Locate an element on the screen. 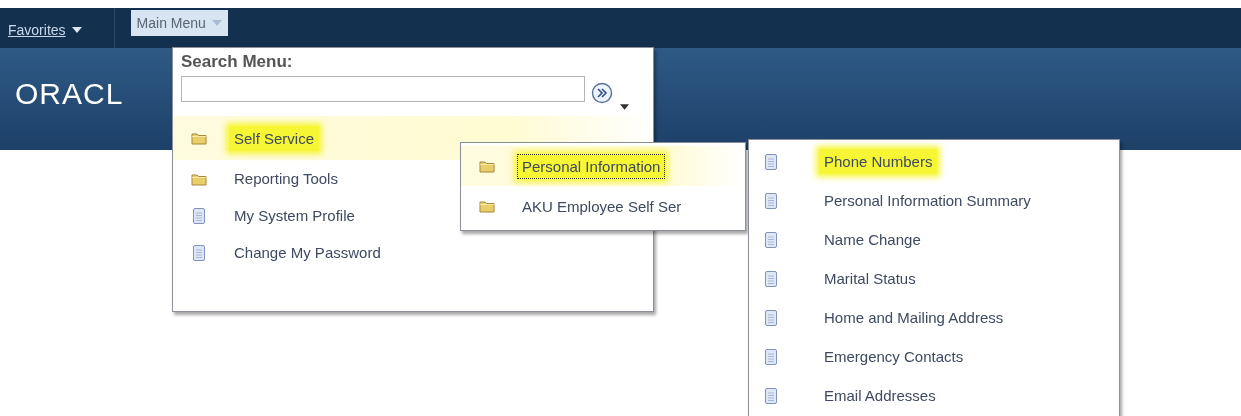  menu-item: Name Change is located at coordinates (934, 239).